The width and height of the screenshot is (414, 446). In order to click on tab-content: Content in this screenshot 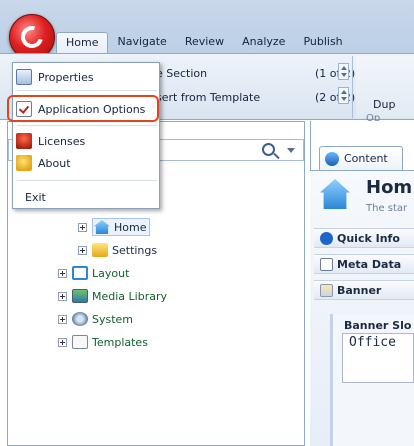, I will do `click(361, 158)`.